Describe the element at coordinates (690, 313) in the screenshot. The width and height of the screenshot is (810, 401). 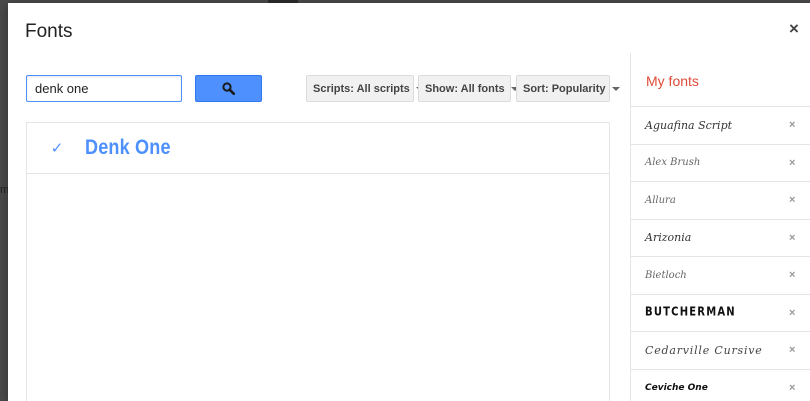
I see `my-font-name: BUTCHERMAN` at that location.